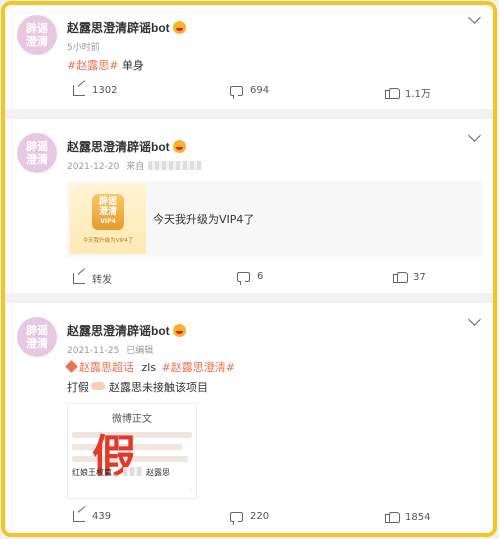  Describe the element at coordinates (408, 92) in the screenshot. I see `like-button: 1.1万` at that location.